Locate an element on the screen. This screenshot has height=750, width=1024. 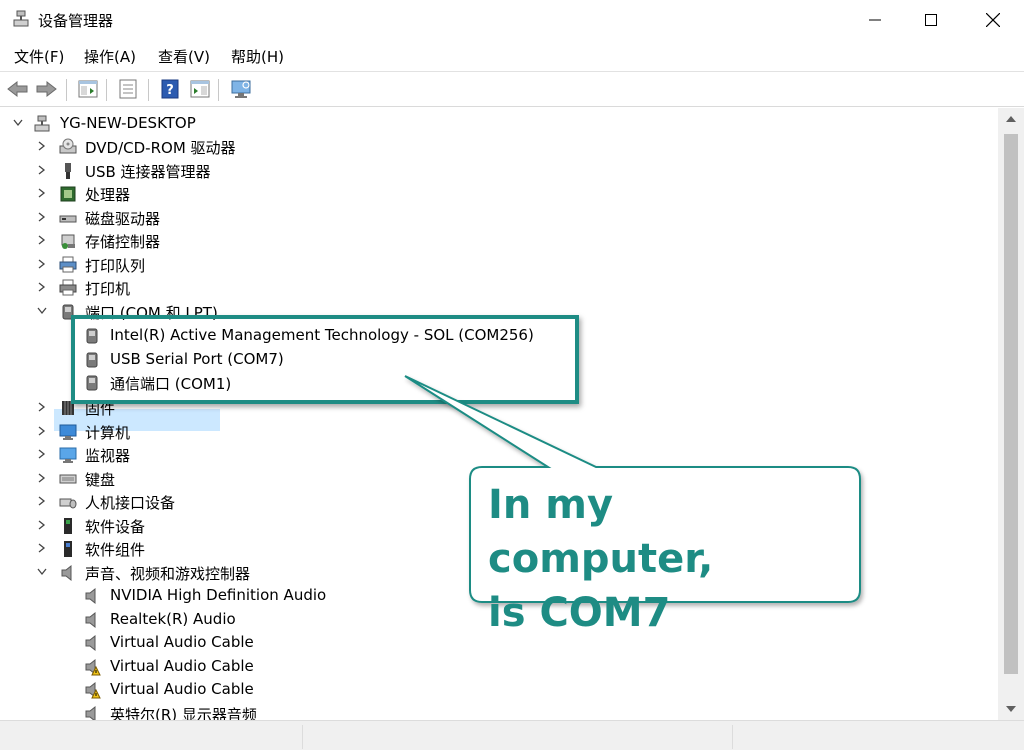
title-bar: 设备管理器 is located at coordinates (512, 20).